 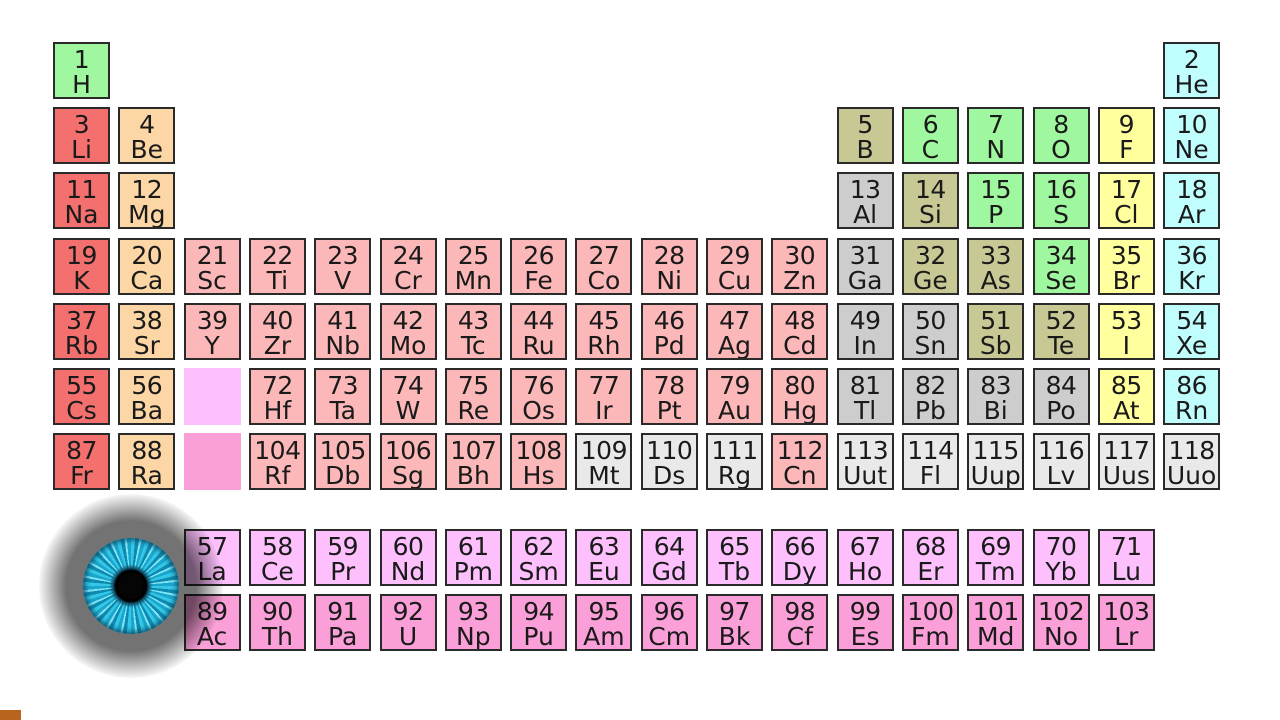 What do you see at coordinates (1061, 546) in the screenshot?
I see `atomic-number: 70` at bounding box center [1061, 546].